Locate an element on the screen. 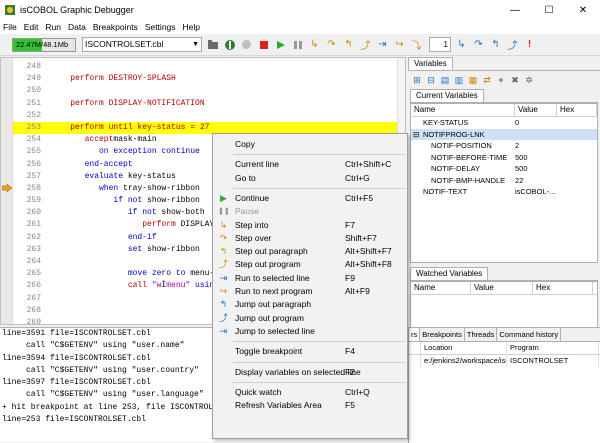 This screenshot has width=600, height=443. menu-item-continue: ▶ Continue Ctrl+F5 is located at coordinates (310, 198).